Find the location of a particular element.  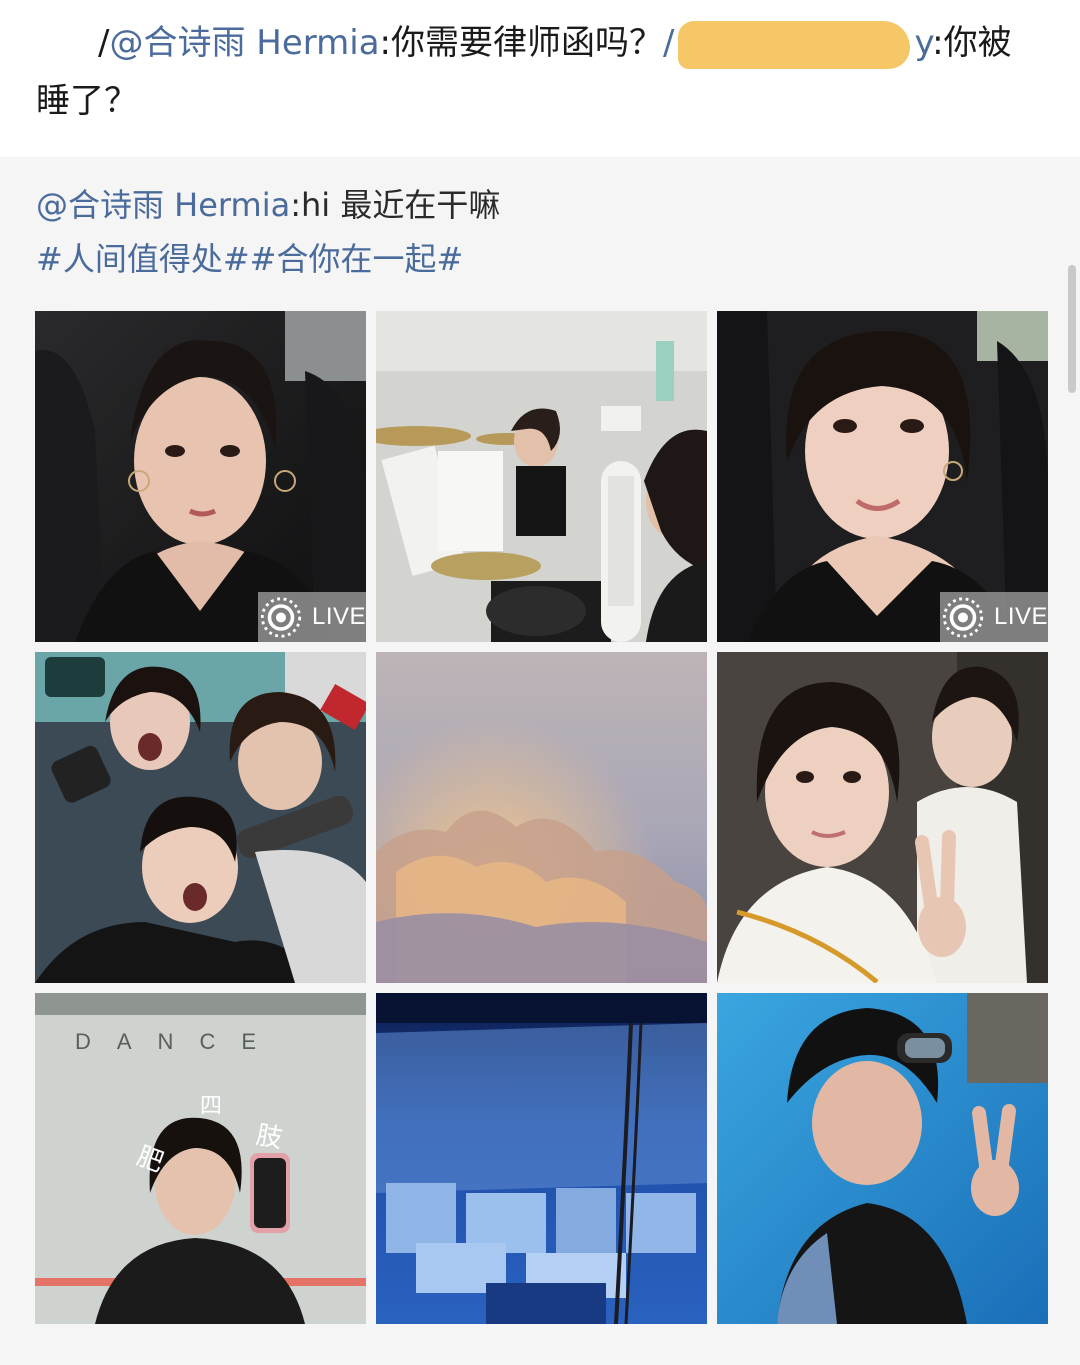

scrollbar is located at coordinates (1072, 329).